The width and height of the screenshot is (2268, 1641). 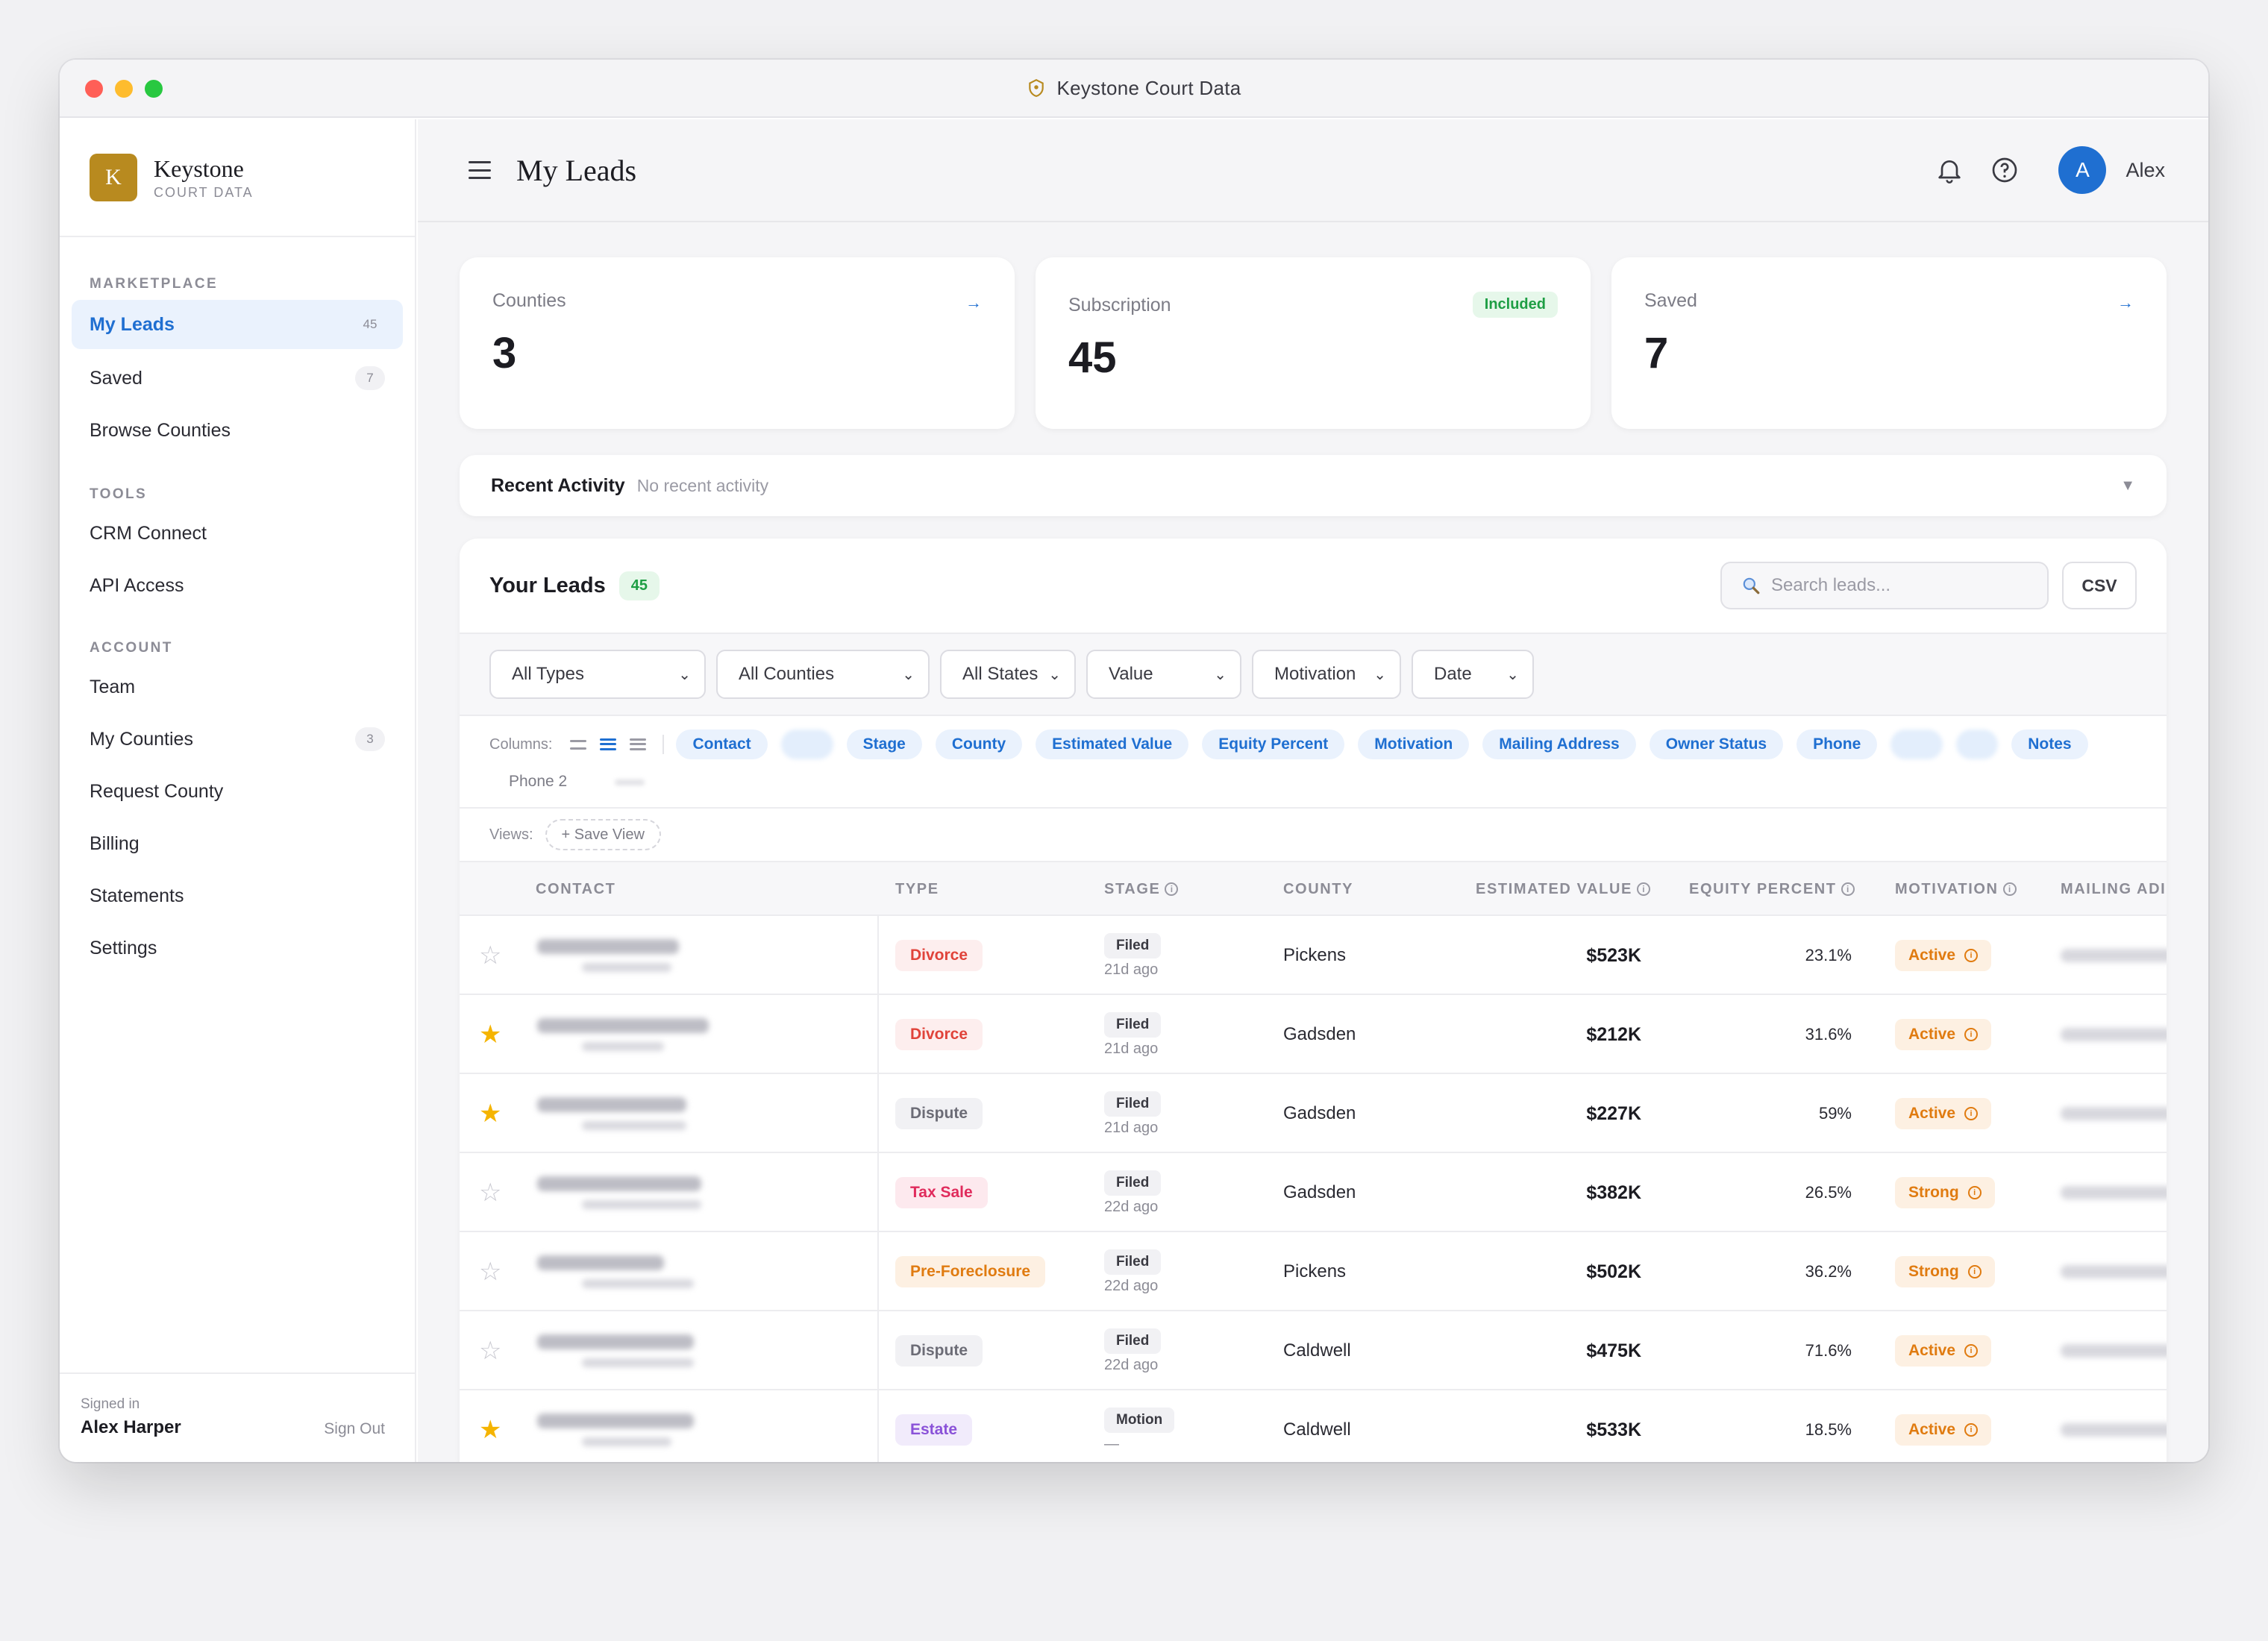 I want to click on sidebar-item-api-access: API Access, so click(x=238, y=585).